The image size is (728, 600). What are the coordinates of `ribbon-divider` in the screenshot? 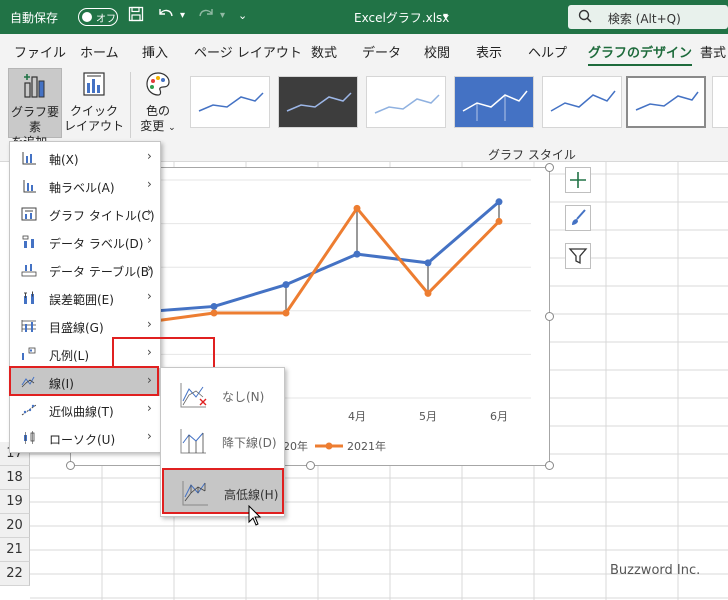 It's located at (130, 105).